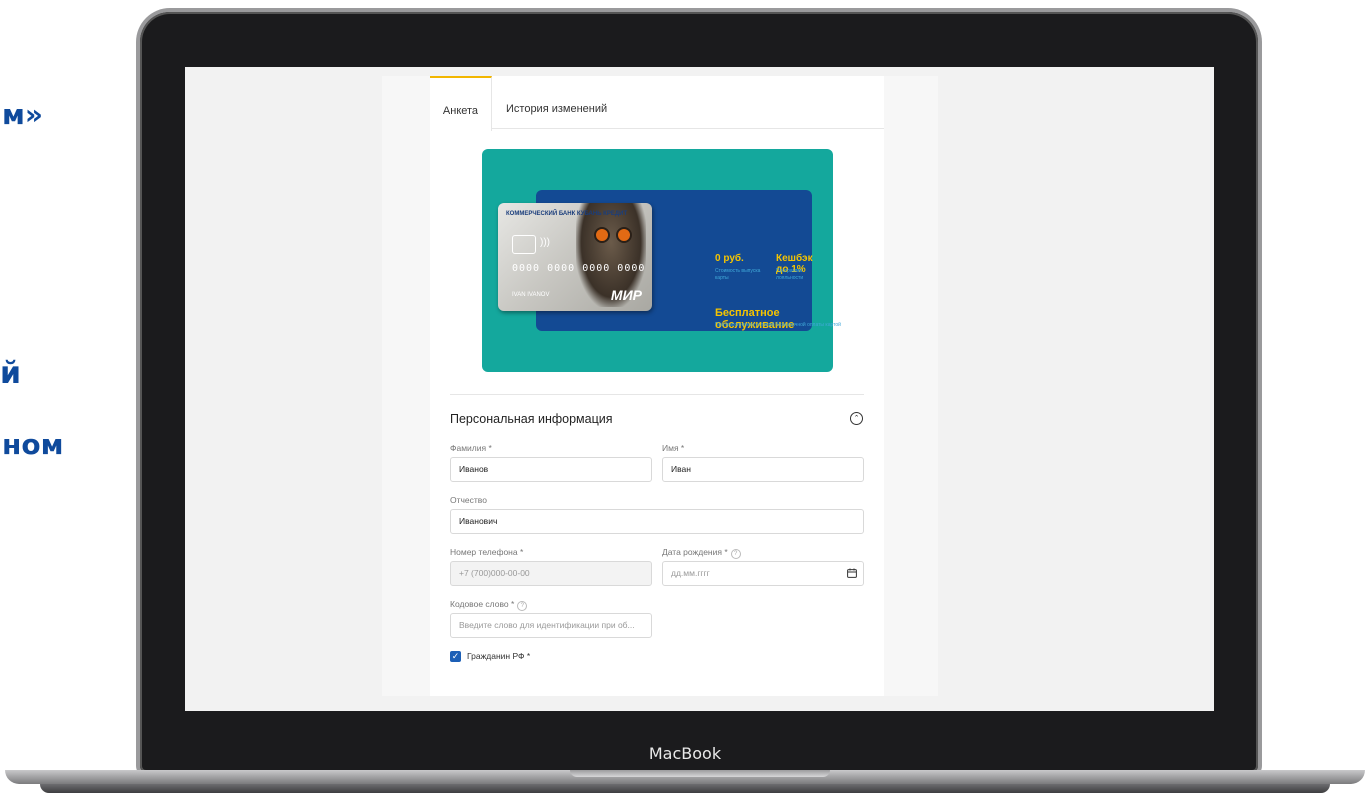 This screenshot has width=1370, height=793. Describe the element at coordinates (690, 573) in the screenshot. I see `birth-date-placeholder: дд.мм.гггг` at that location.